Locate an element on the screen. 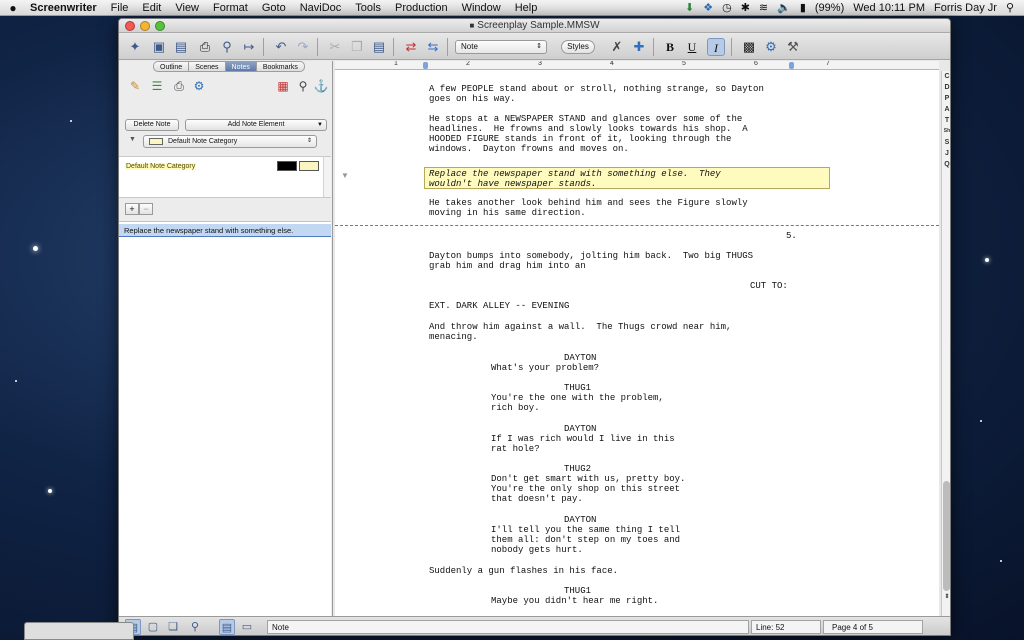 Image resolution: width=1024 pixels, height=640 pixels. print-preview-icon: ⚲ is located at coordinates (227, 47).